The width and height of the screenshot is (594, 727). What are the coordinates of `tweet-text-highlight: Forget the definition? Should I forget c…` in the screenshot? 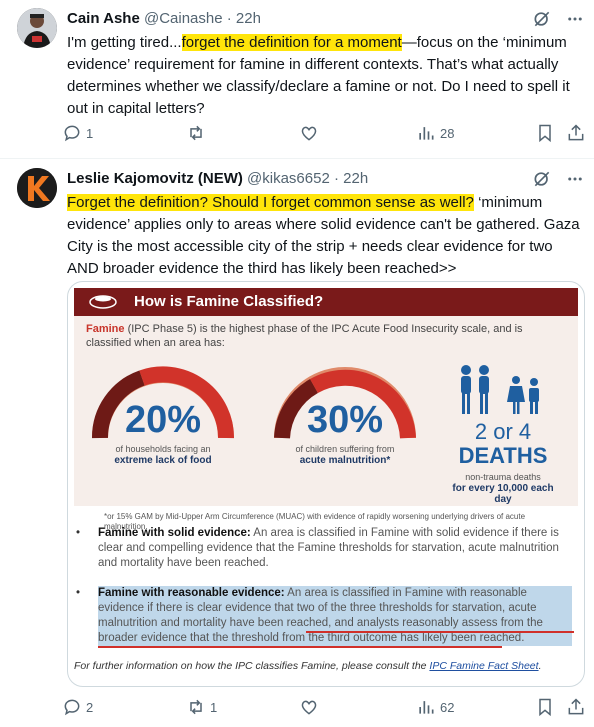 It's located at (270, 202).